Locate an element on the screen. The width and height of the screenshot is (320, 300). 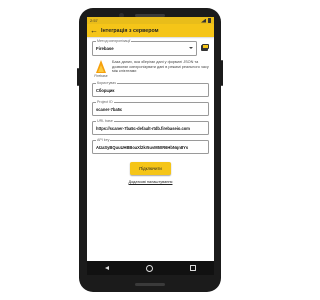
status-icons is located at coordinates (206, 20).